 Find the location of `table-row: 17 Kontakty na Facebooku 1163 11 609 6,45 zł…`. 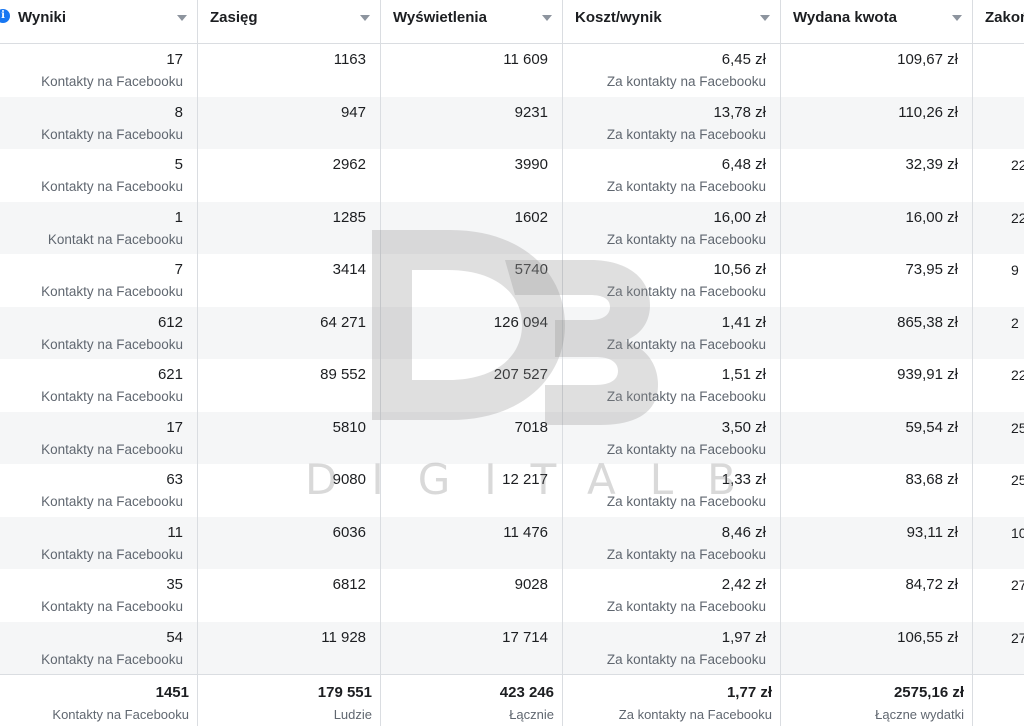

table-row: 17 Kontakty na Facebooku 1163 11 609 6,45 zł… is located at coordinates (512, 70).